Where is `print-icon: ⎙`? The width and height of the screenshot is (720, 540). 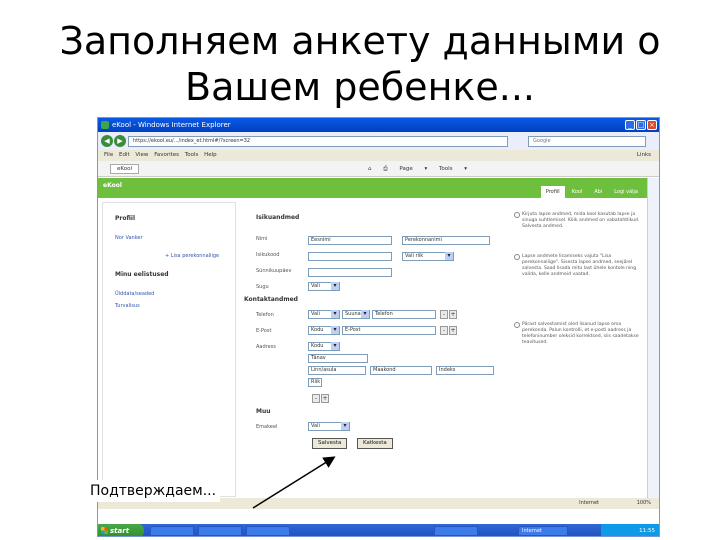
print-icon: ⎙ is located at coordinates (385, 169).